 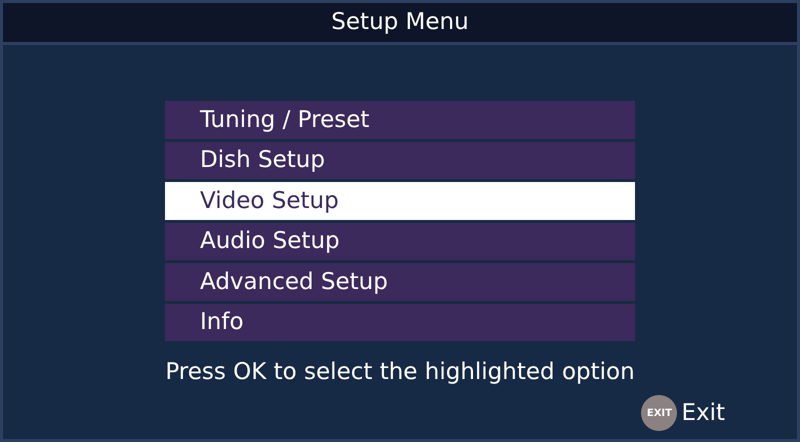 What do you see at coordinates (400, 241) in the screenshot?
I see `menu-item: Audio Setup` at bounding box center [400, 241].